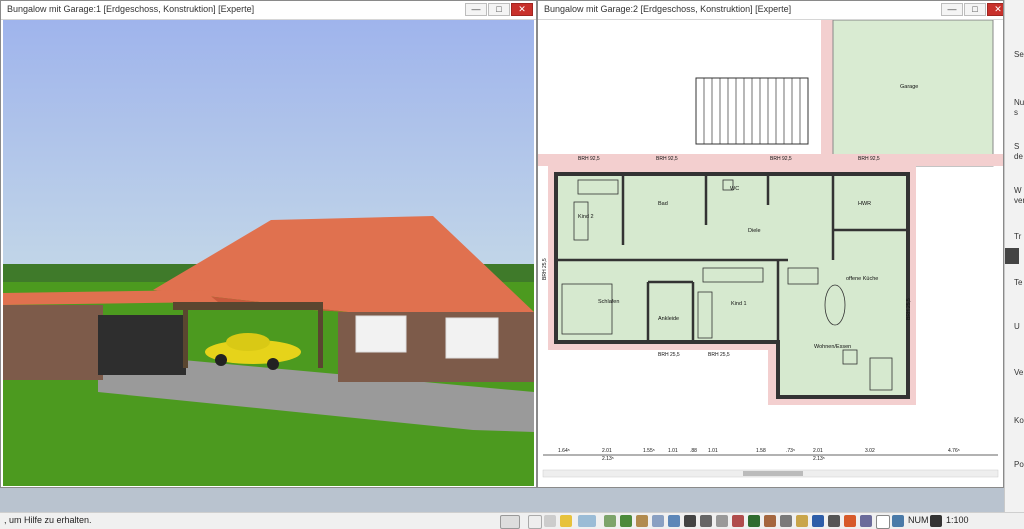  Describe the element at coordinates (1016, 146) in the screenshot. I see `sidebar-item: S` at that location.